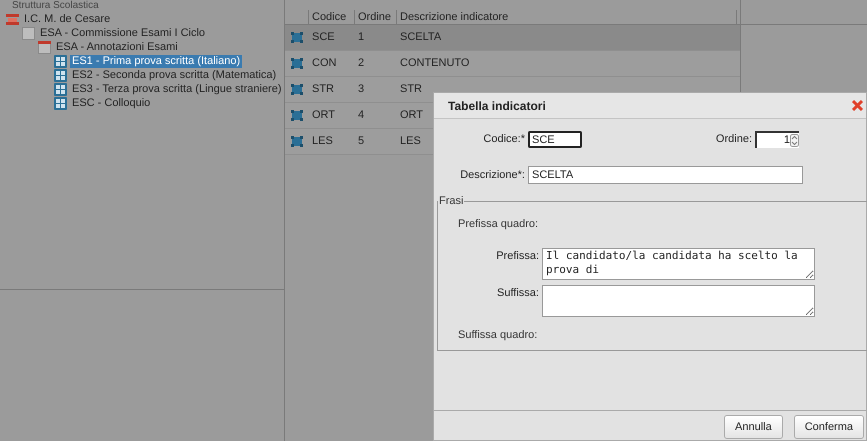  Describe the element at coordinates (123, 33) in the screenshot. I see `tree-item: ESA - Commissione Esami I Ciclo` at that location.